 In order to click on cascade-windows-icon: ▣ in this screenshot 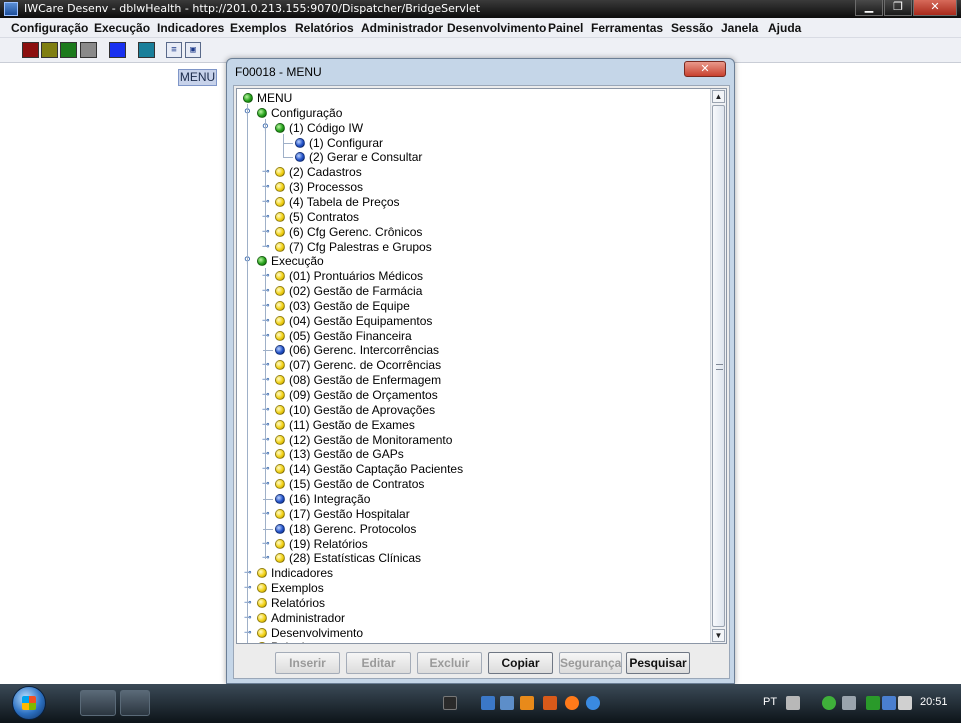, I will do `click(193, 50)`.